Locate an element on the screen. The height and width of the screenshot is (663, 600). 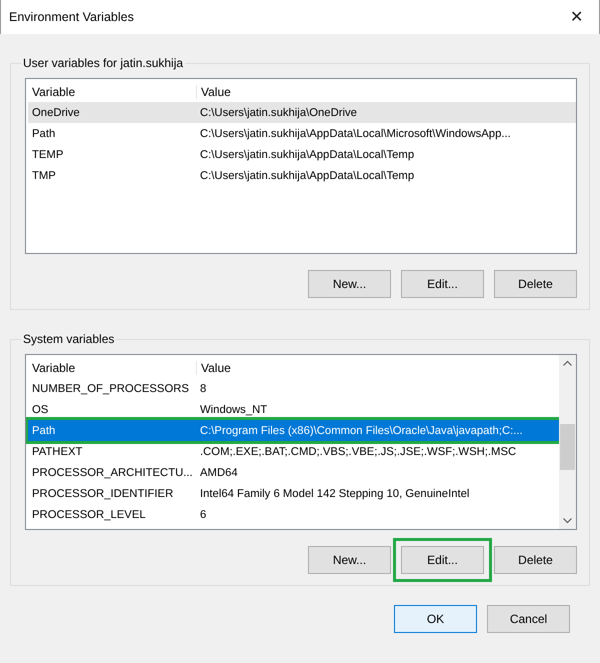
variable-row: OneDrive C:\Users\jatin.sukhija\OneDrive is located at coordinates (302, 112).